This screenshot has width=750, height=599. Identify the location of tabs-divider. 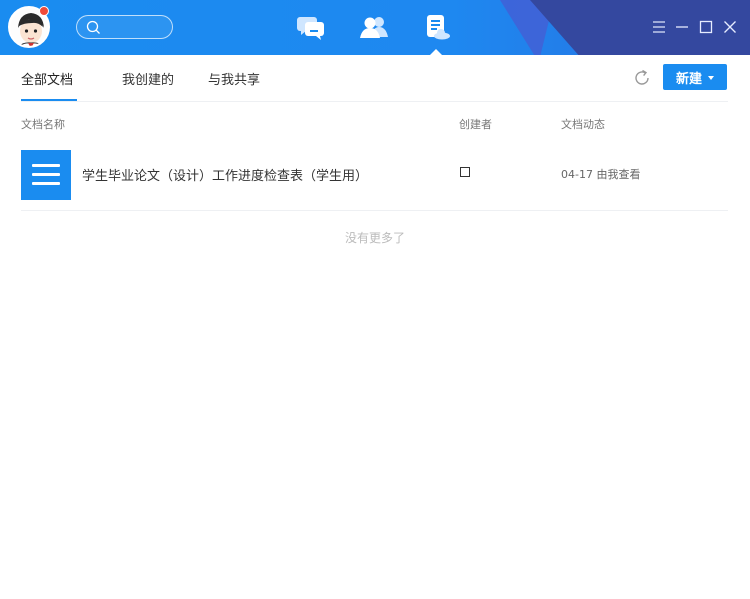
(374, 101).